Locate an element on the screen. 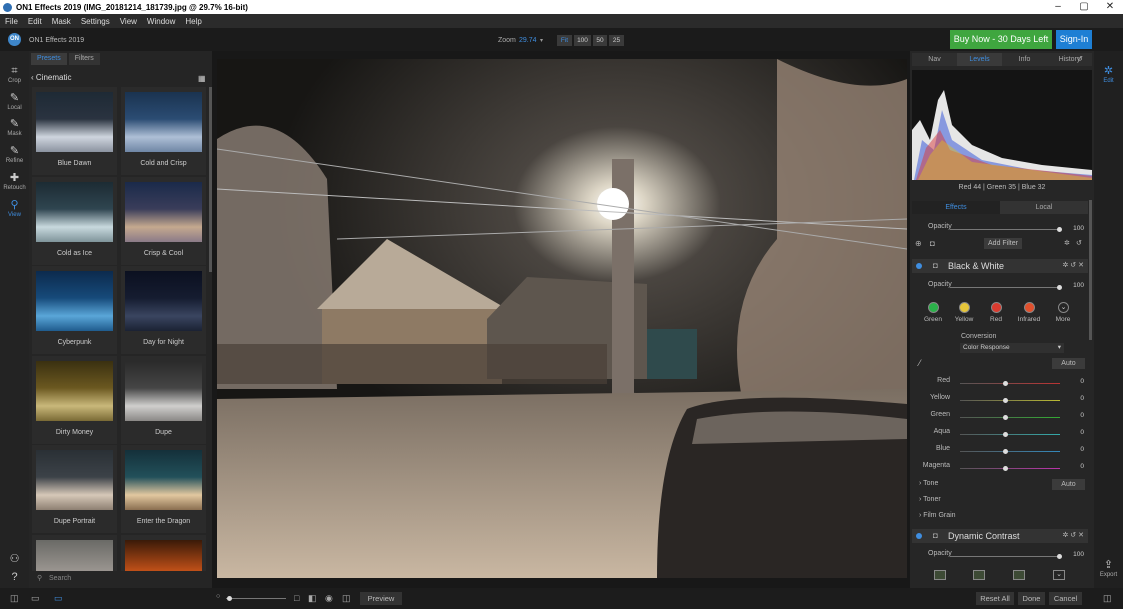 The image size is (1123, 609). panel-toggle-icon: ◫ is located at coordinates (14, 598).